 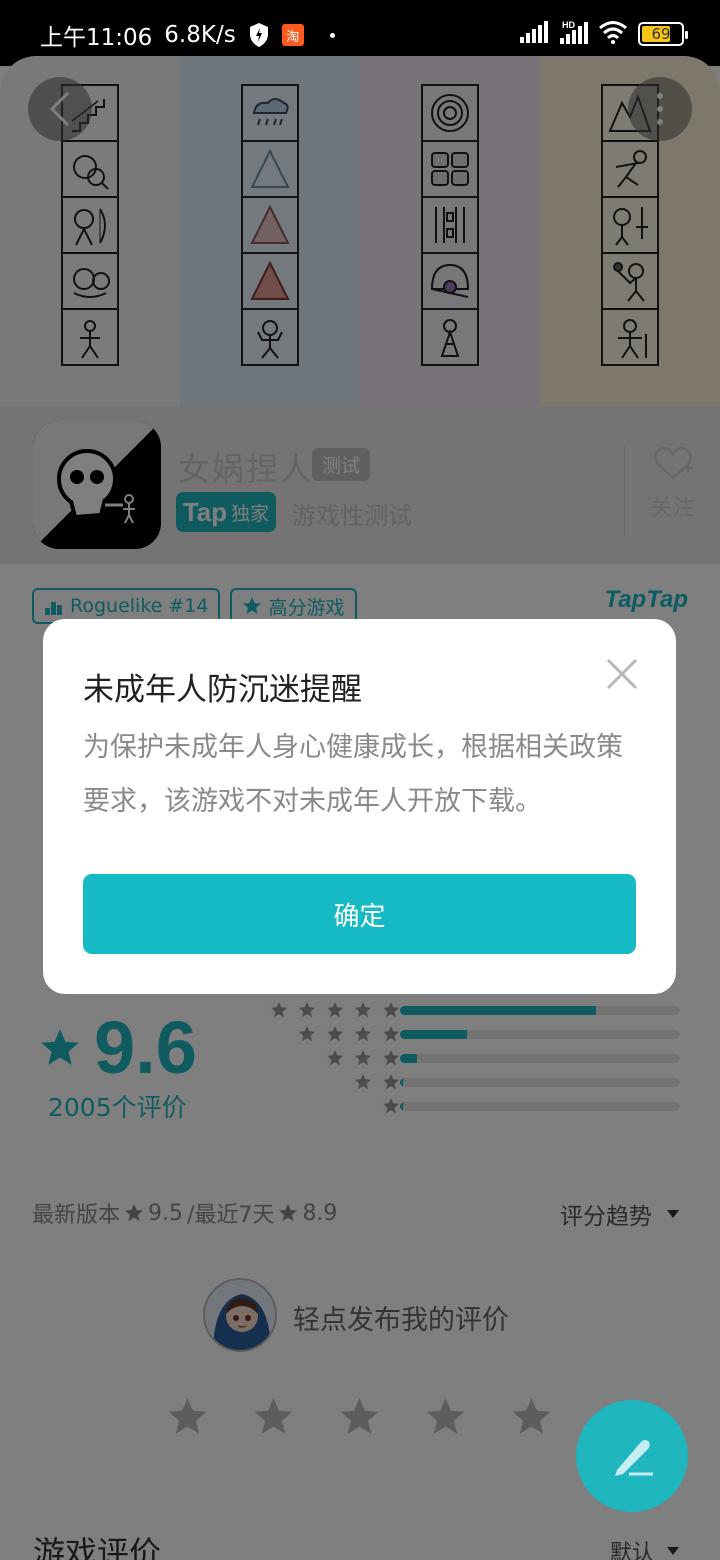 I want to click on confirm-button: 确定, so click(x=359, y=914).